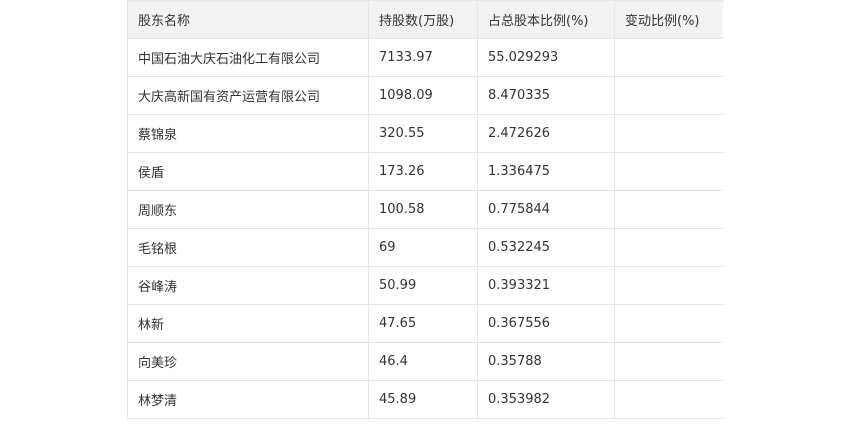 The height and width of the screenshot is (430, 850). I want to click on cell-share-ratio: 0.353982, so click(546, 399).